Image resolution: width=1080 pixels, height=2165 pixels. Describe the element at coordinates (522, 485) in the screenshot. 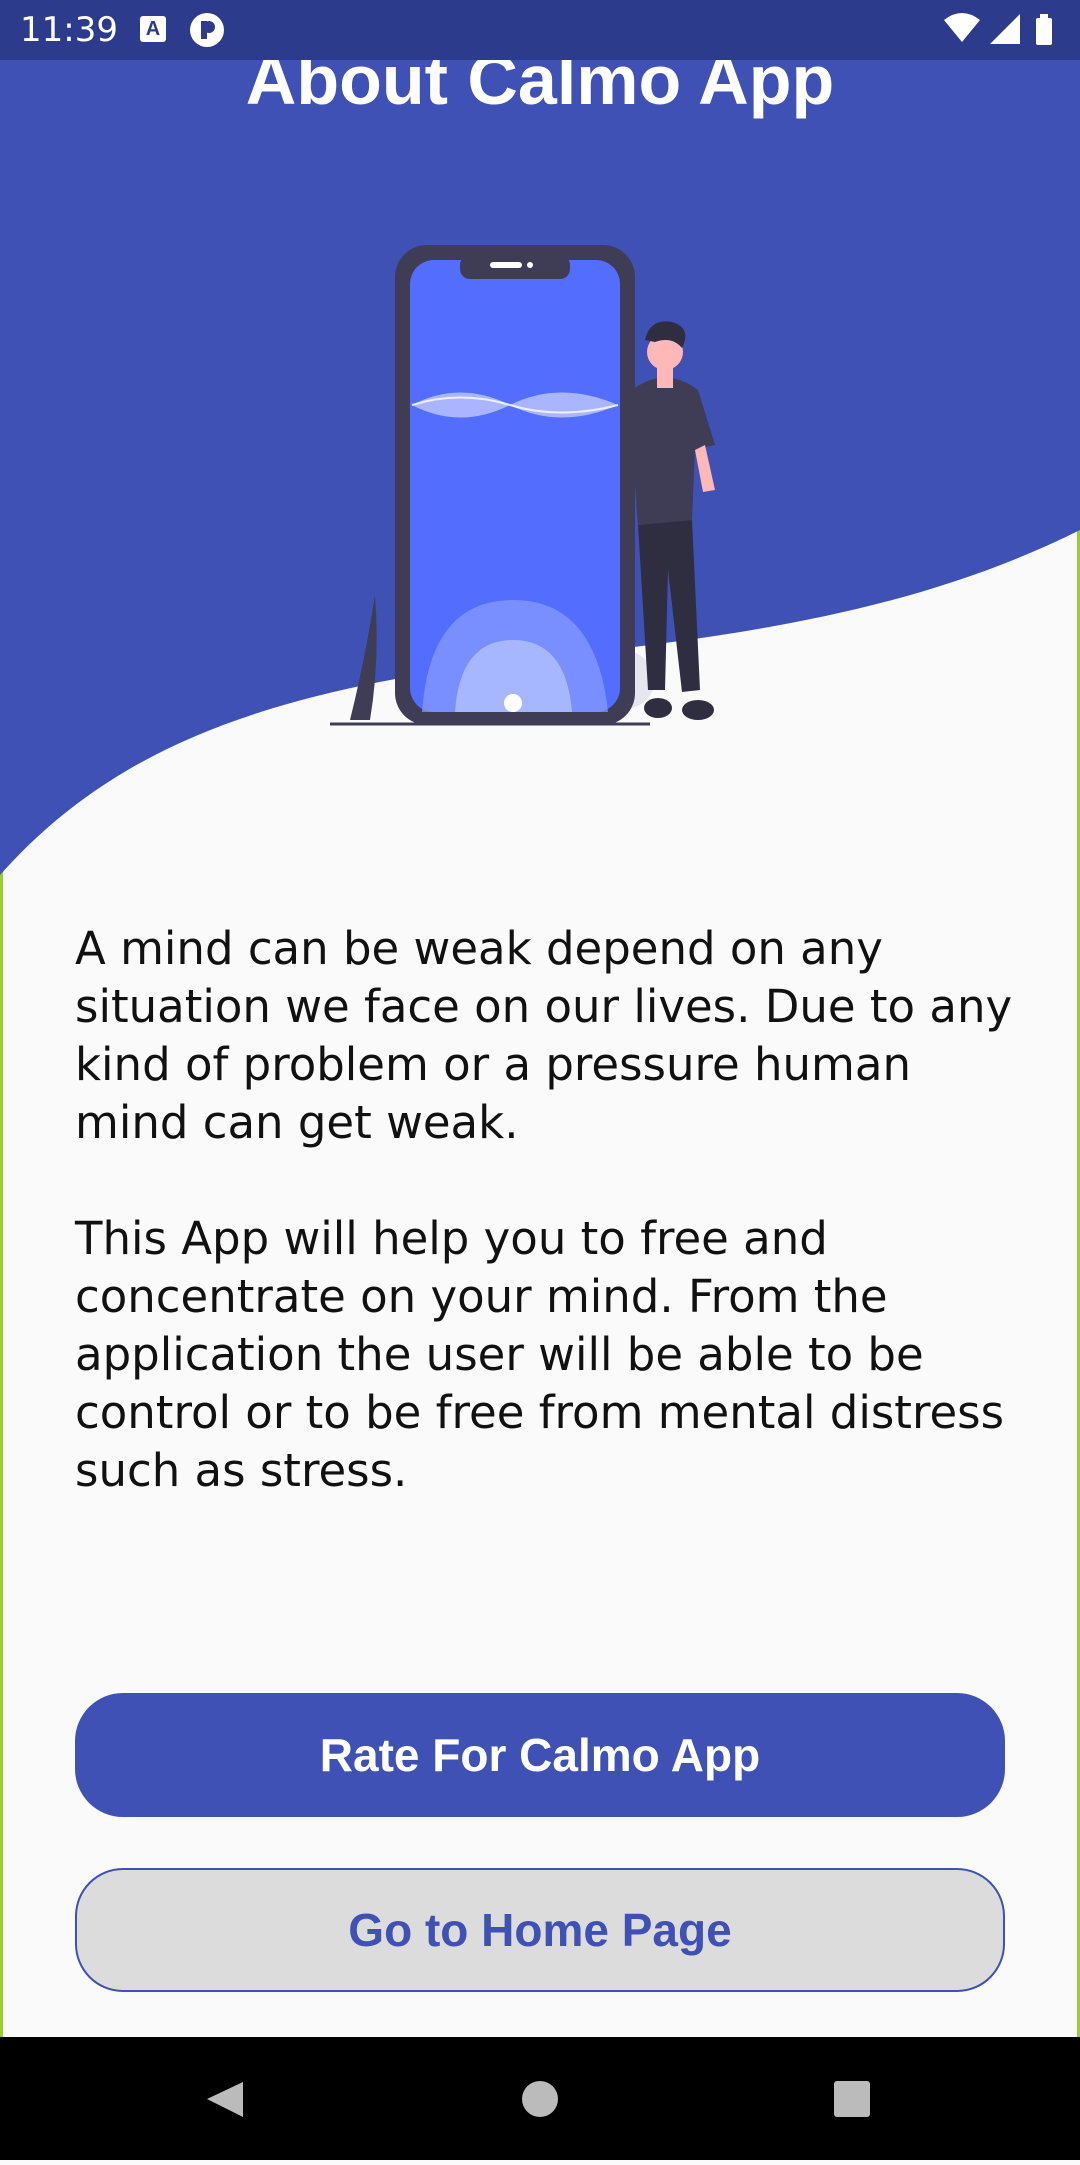

I see `phone-person-illustration` at that location.